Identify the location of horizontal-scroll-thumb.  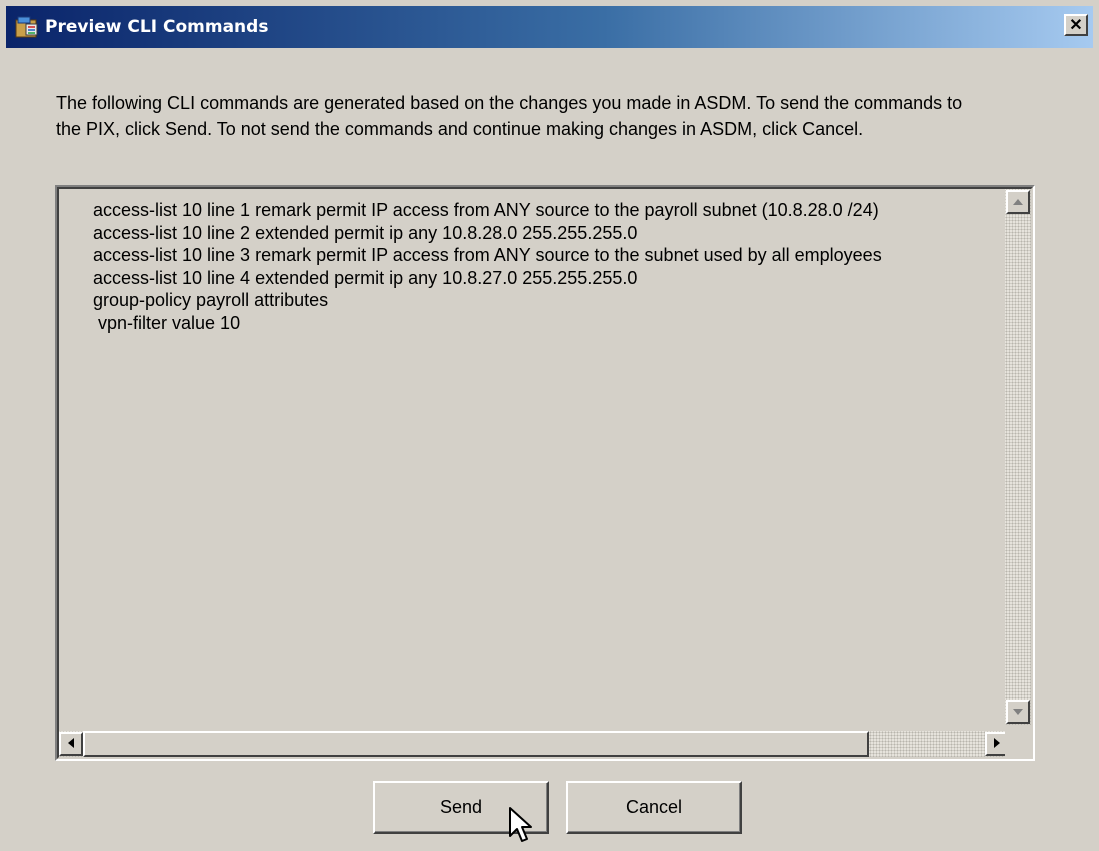
(476, 744).